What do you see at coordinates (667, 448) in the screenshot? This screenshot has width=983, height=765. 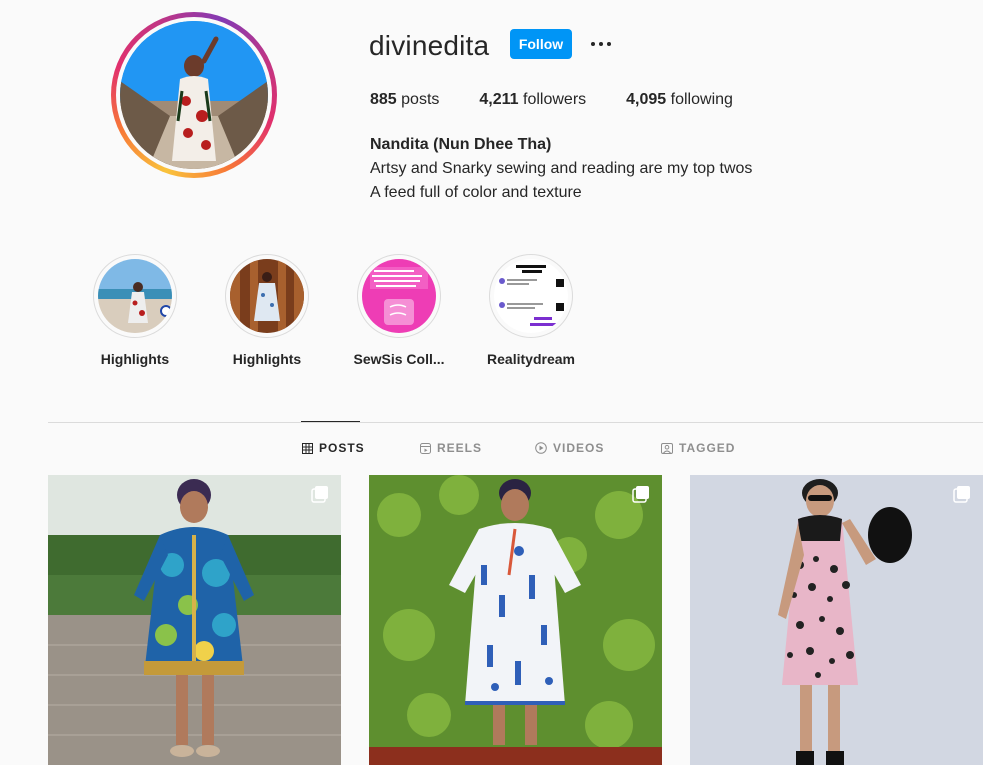 I see `tag-icon` at bounding box center [667, 448].